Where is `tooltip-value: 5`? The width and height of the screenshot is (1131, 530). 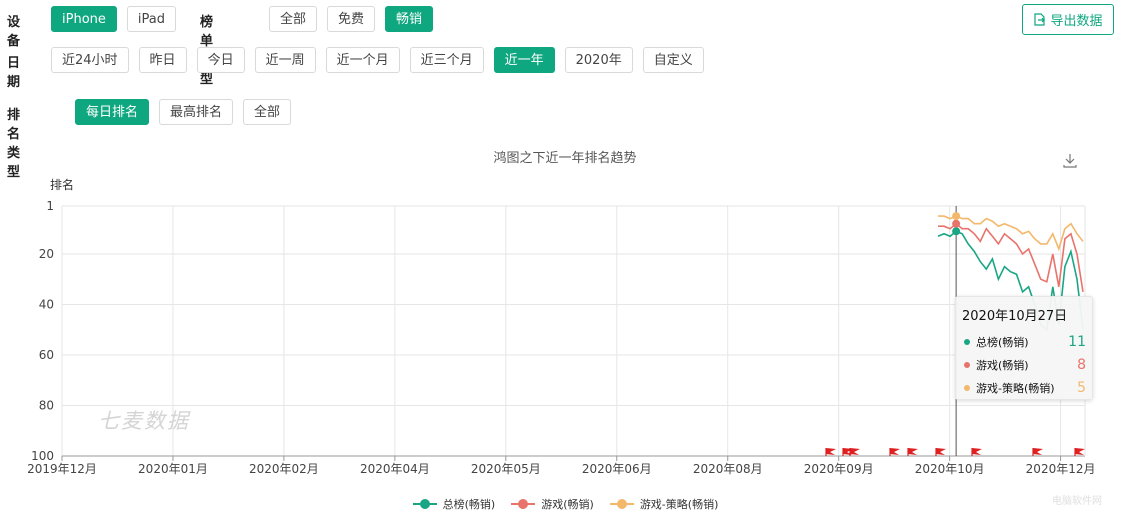 tooltip-value: 5 is located at coordinates (1081, 387).